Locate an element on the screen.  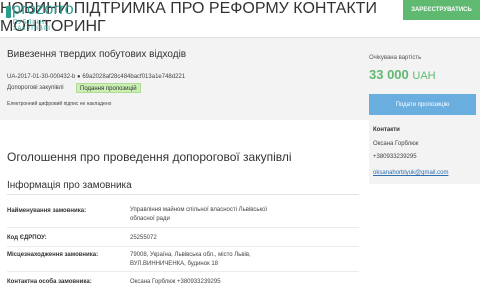
customer-info-heading: Інформація про замовника is located at coordinates (69, 185).